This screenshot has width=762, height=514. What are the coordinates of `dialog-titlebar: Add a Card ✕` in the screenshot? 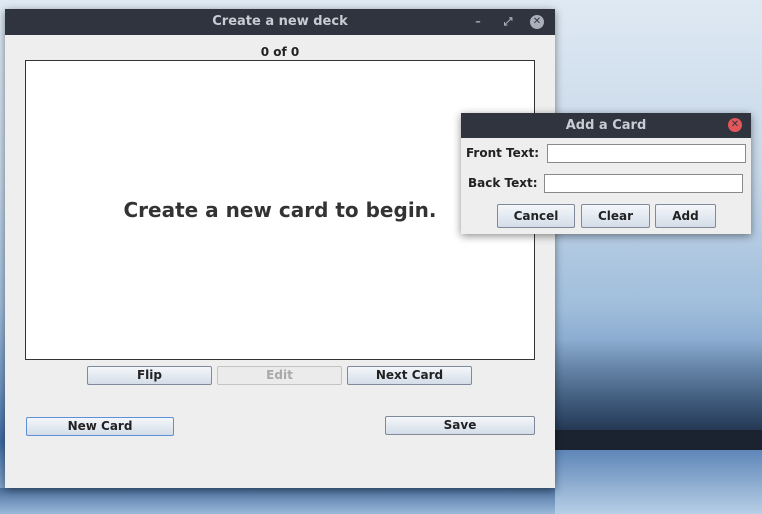 It's located at (606, 125).